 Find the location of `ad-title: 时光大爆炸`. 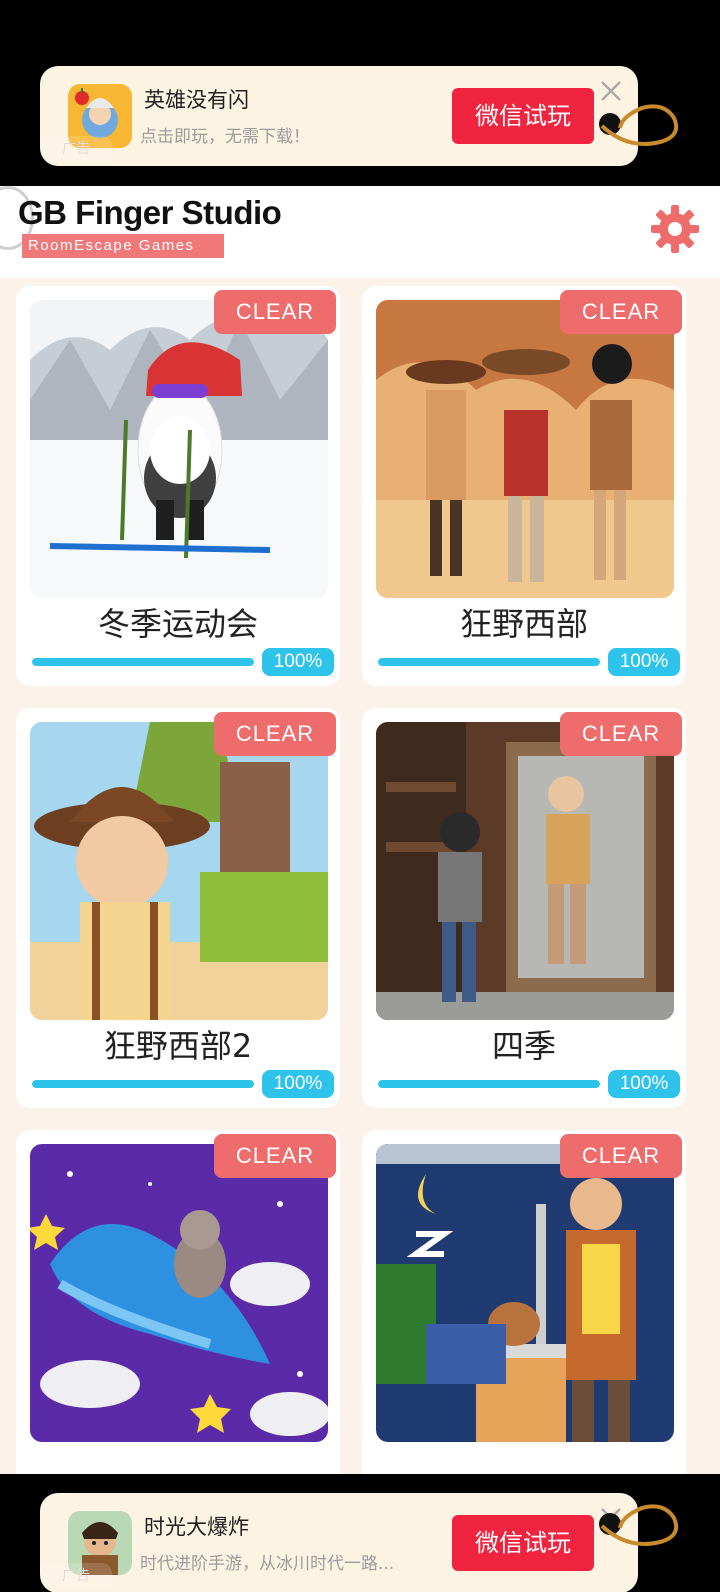

ad-title: 时光大爆炸 is located at coordinates (196, 1527).